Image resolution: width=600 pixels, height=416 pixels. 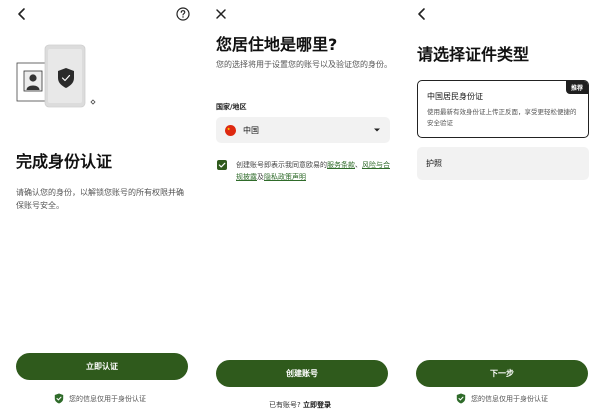 What do you see at coordinates (341, 165) in the screenshot?
I see `terms-of-service-link: 服务条款` at bounding box center [341, 165].